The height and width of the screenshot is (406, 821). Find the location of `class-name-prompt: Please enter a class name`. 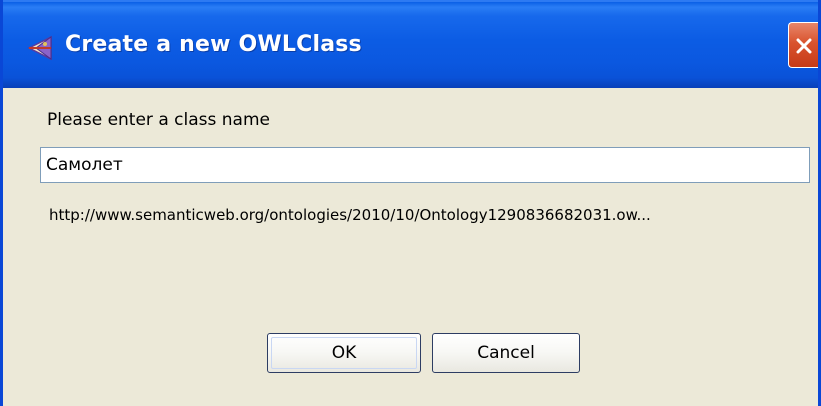

class-name-prompt: Please enter a class name is located at coordinates (158, 120).